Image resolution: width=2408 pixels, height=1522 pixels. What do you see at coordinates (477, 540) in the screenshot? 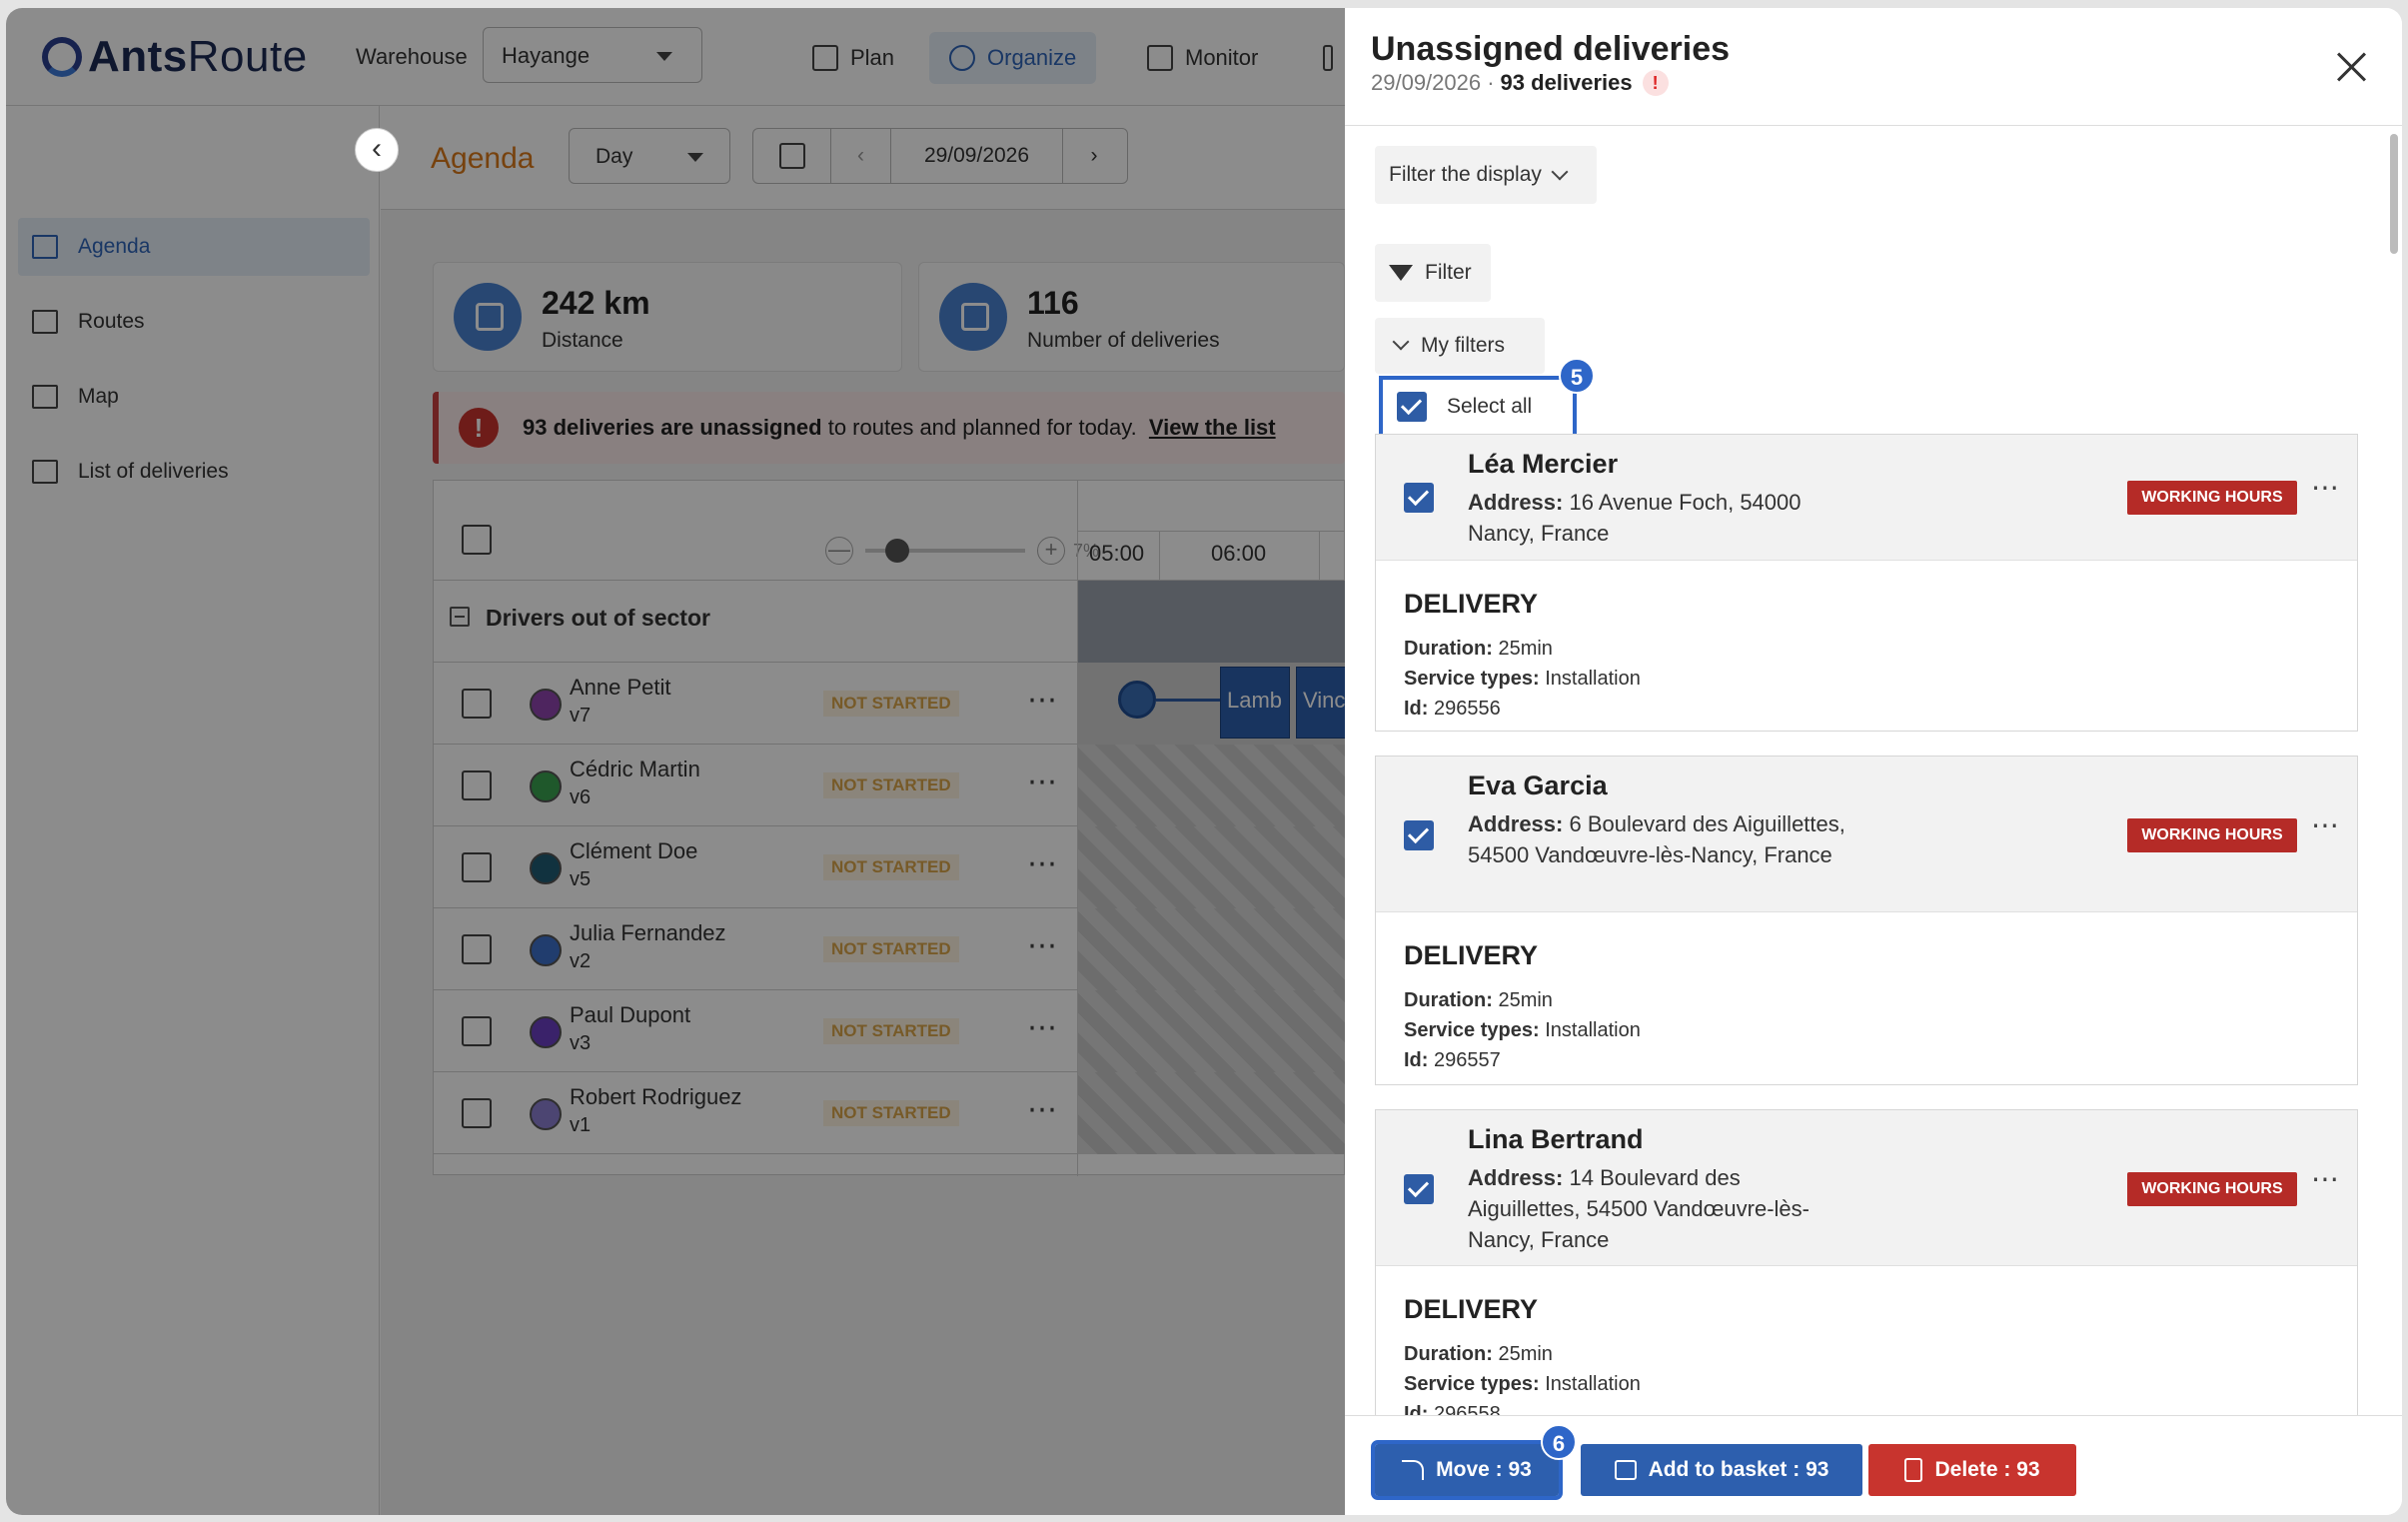
I see `select-all-drivers-checkbox` at bounding box center [477, 540].